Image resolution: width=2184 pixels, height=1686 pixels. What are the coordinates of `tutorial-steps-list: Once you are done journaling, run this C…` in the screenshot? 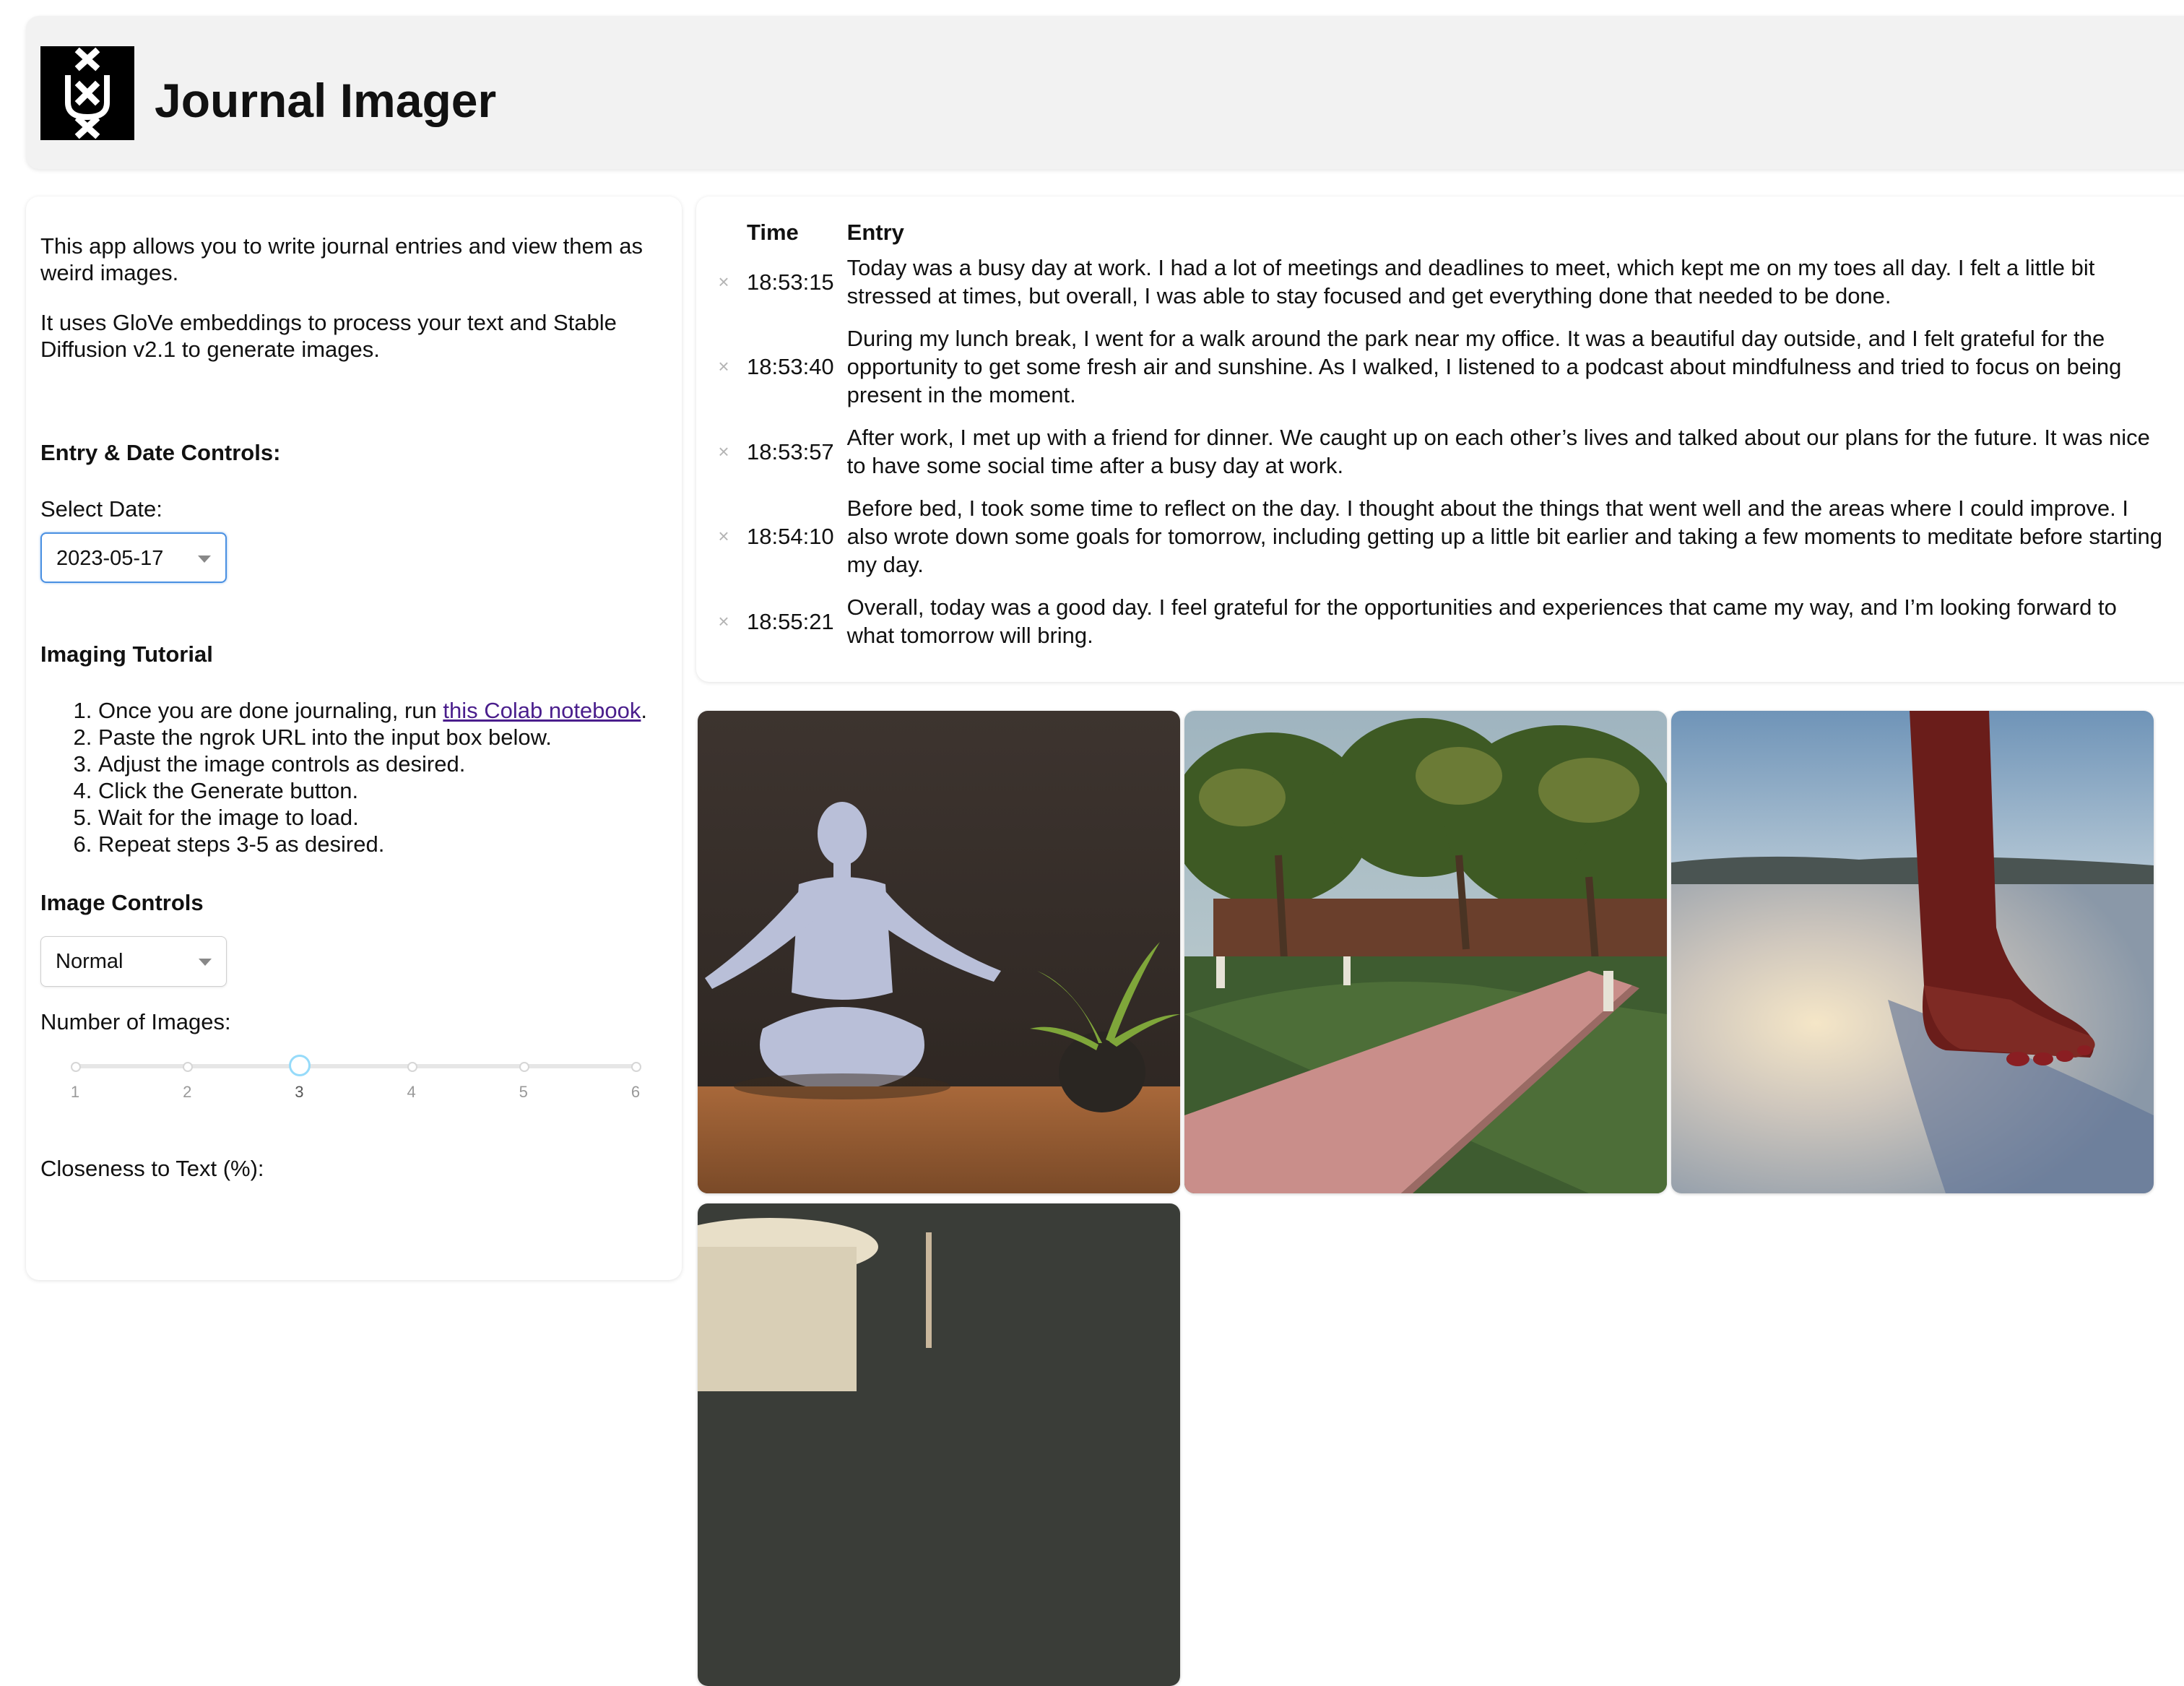 It's located at (354, 777).